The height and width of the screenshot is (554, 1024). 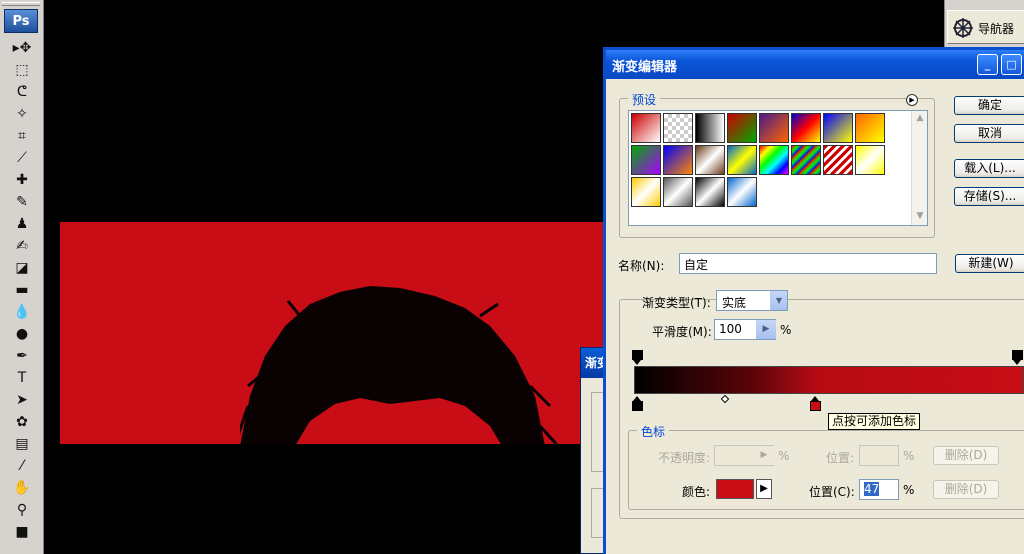 I want to click on dodge-tool-icon: ●, so click(x=22, y=334).